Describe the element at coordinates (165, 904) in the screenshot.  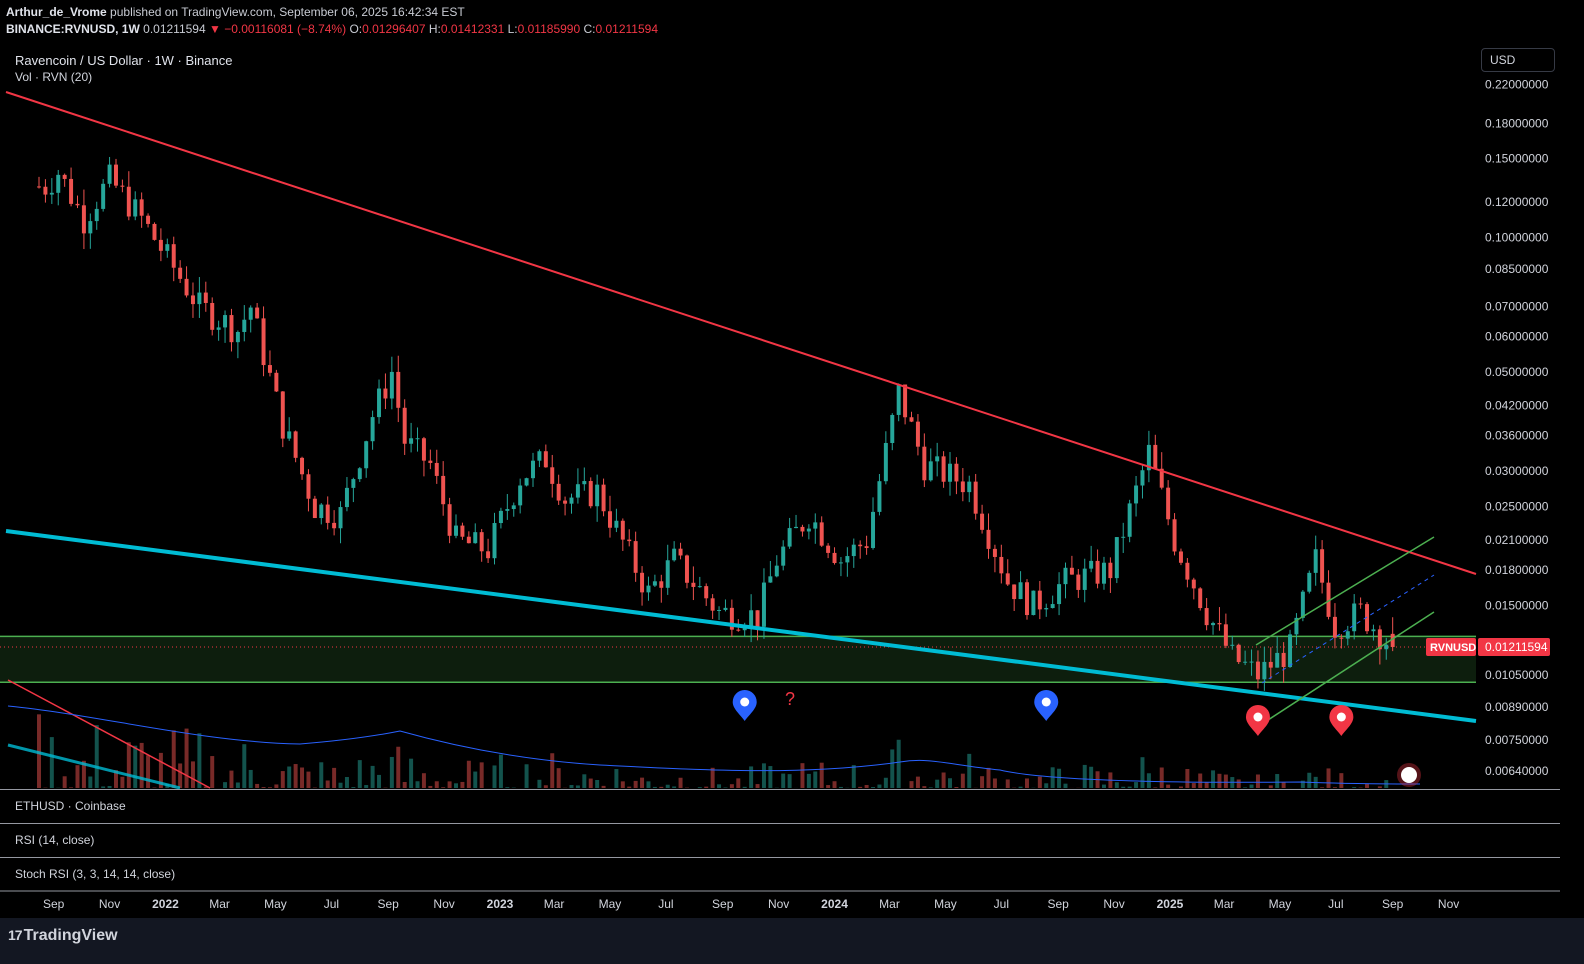
I see `x-tick-label: 2022` at that location.